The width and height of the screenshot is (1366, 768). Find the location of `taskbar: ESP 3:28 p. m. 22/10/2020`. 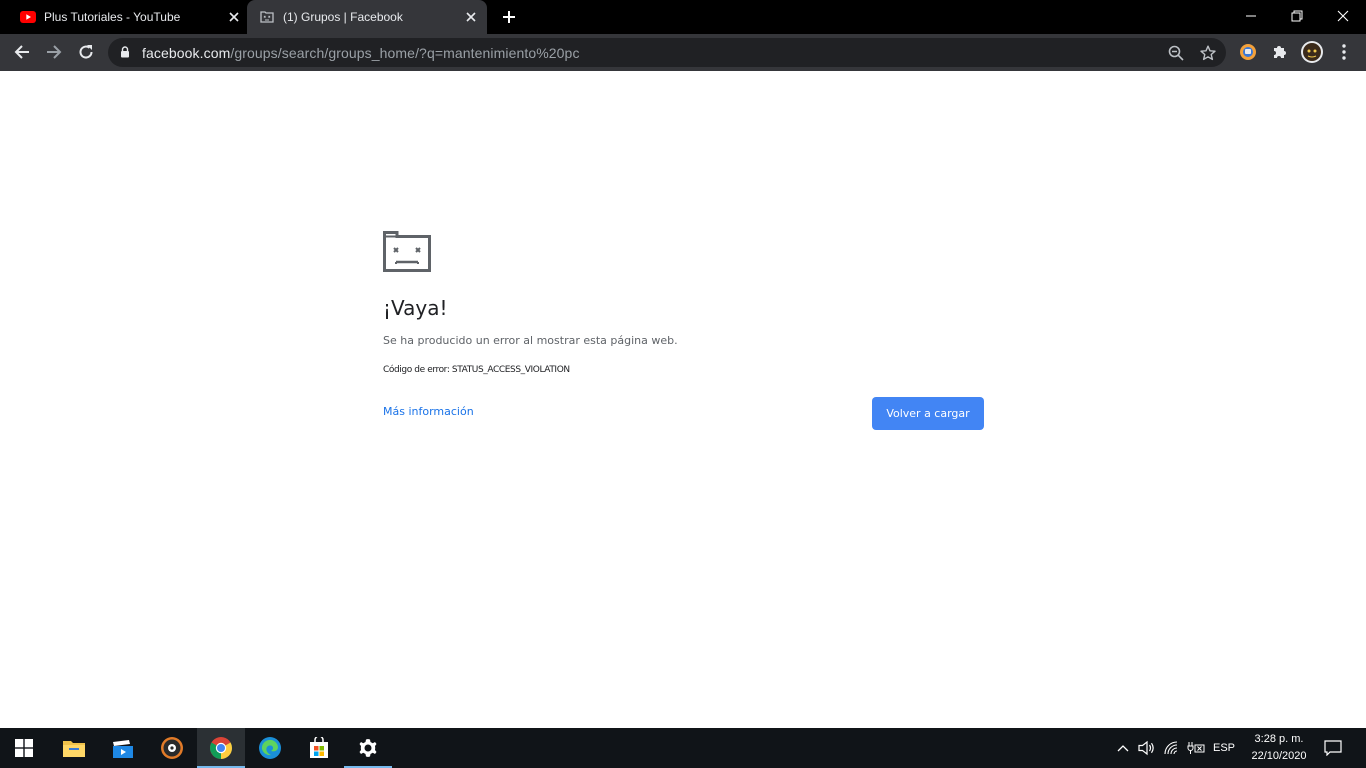

taskbar: ESP 3:28 p. m. 22/10/2020 is located at coordinates (683, 748).